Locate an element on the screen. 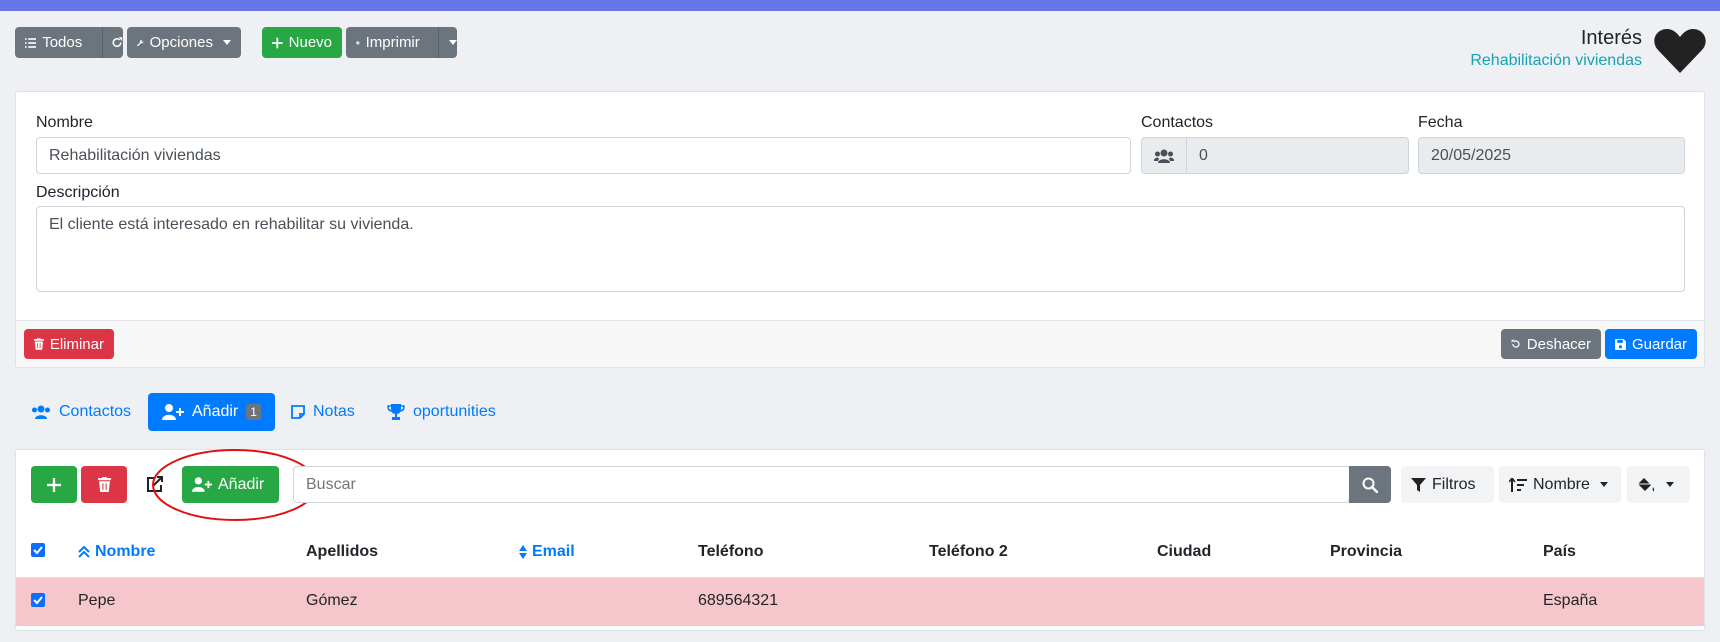 The image size is (1720, 642). delete-button: Eliminar is located at coordinates (69, 344).